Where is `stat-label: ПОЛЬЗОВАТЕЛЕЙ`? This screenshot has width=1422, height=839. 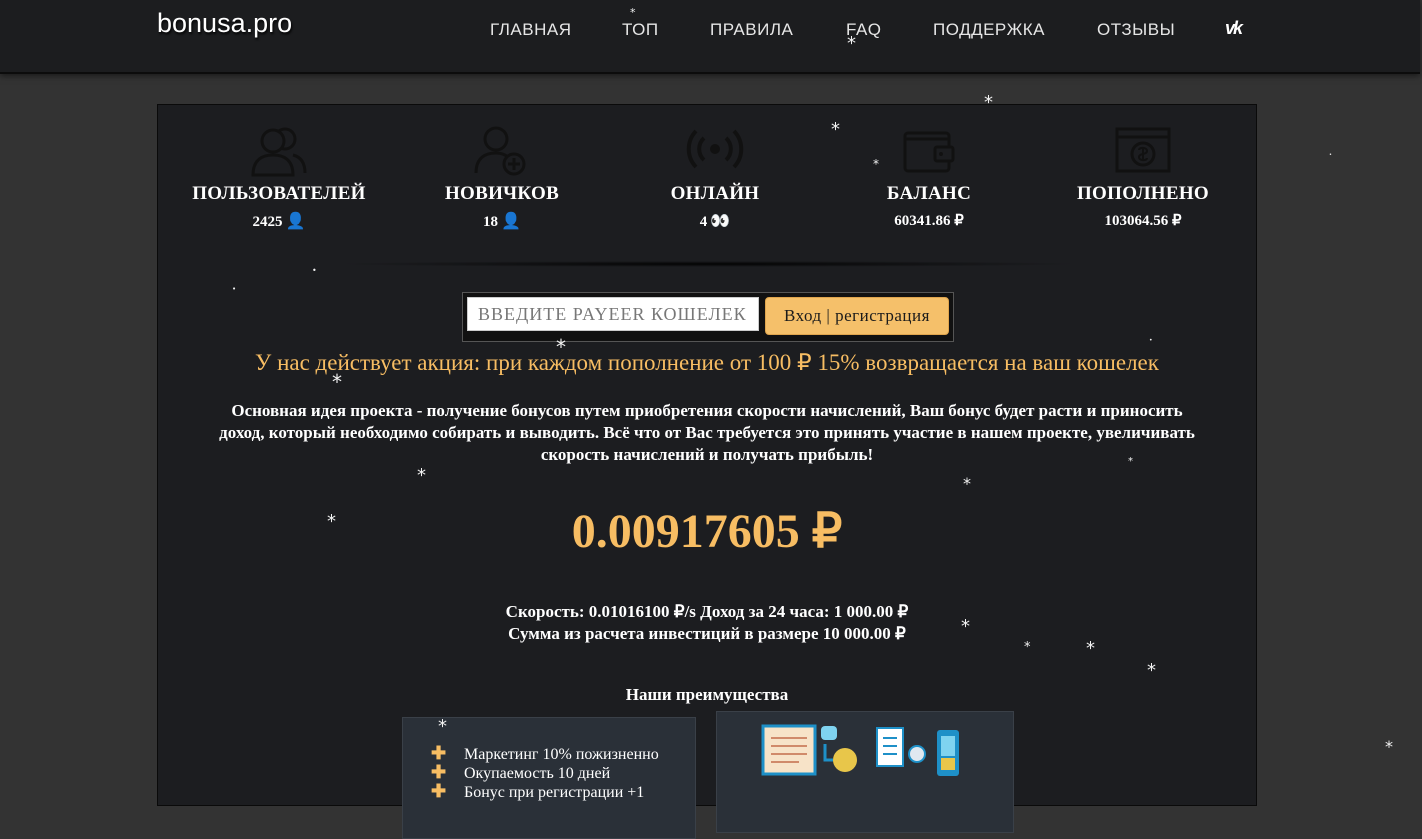
stat-label: ПОЛЬЗОВАТЕЛЕЙ is located at coordinates (279, 193).